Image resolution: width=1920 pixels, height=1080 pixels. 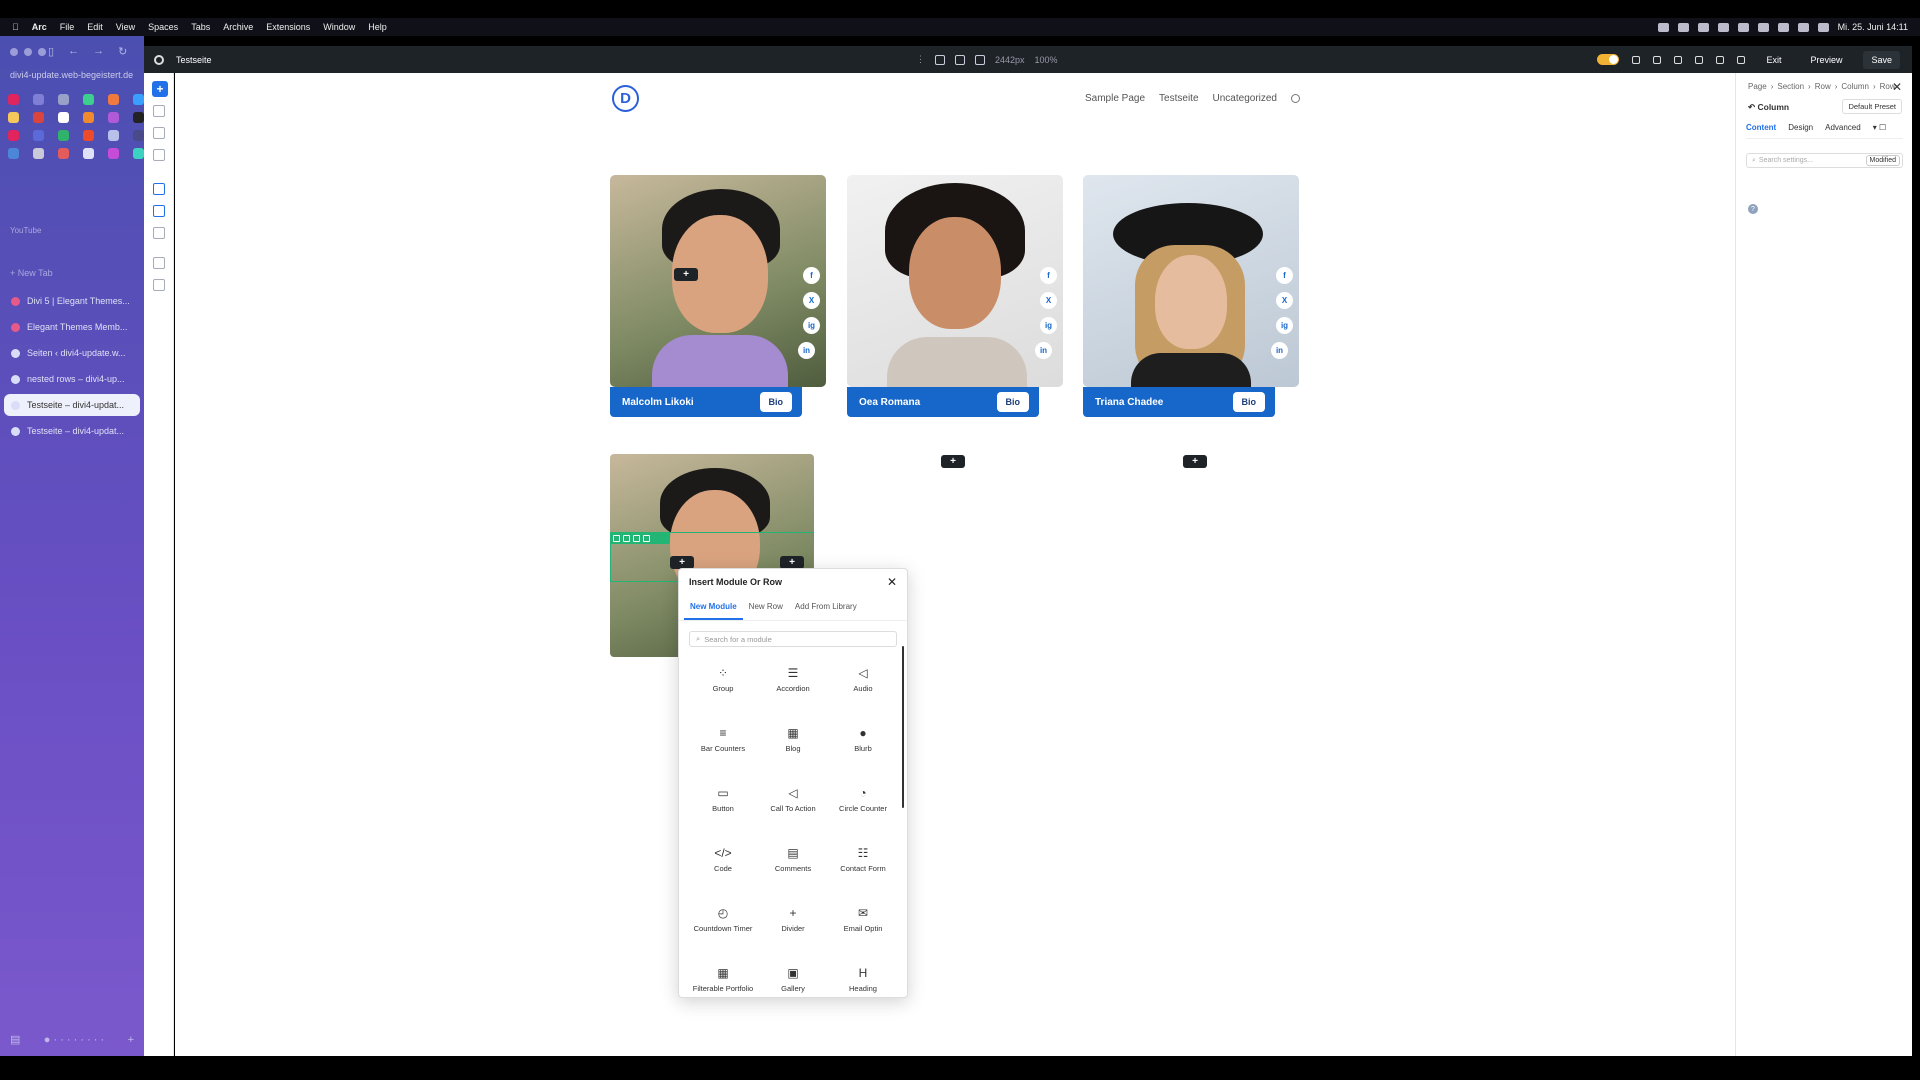 What do you see at coordinates (1284, 325) in the screenshot?
I see `instagram-icon: ig` at bounding box center [1284, 325].